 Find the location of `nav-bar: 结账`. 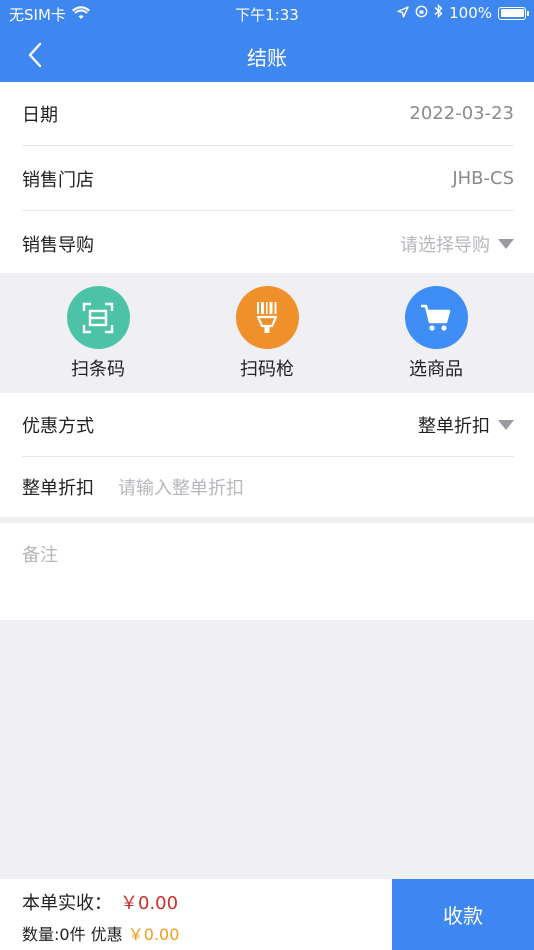

nav-bar: 结账 is located at coordinates (267, 55).